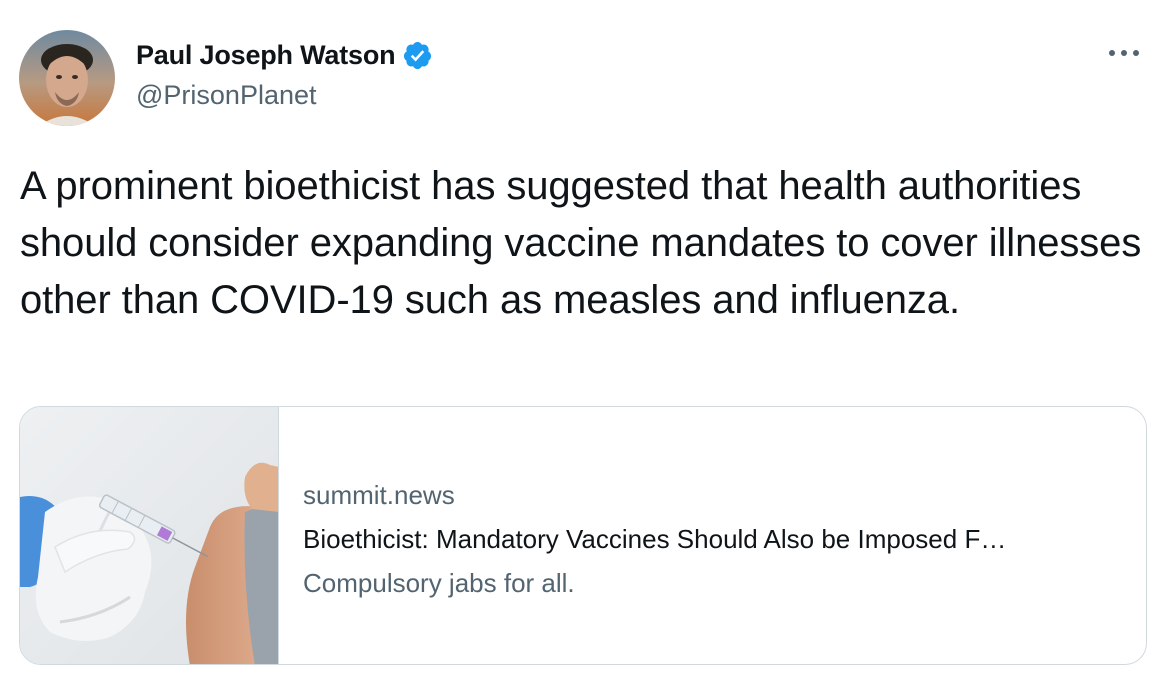  I want to click on link-card-domain: summit.news, so click(379, 495).